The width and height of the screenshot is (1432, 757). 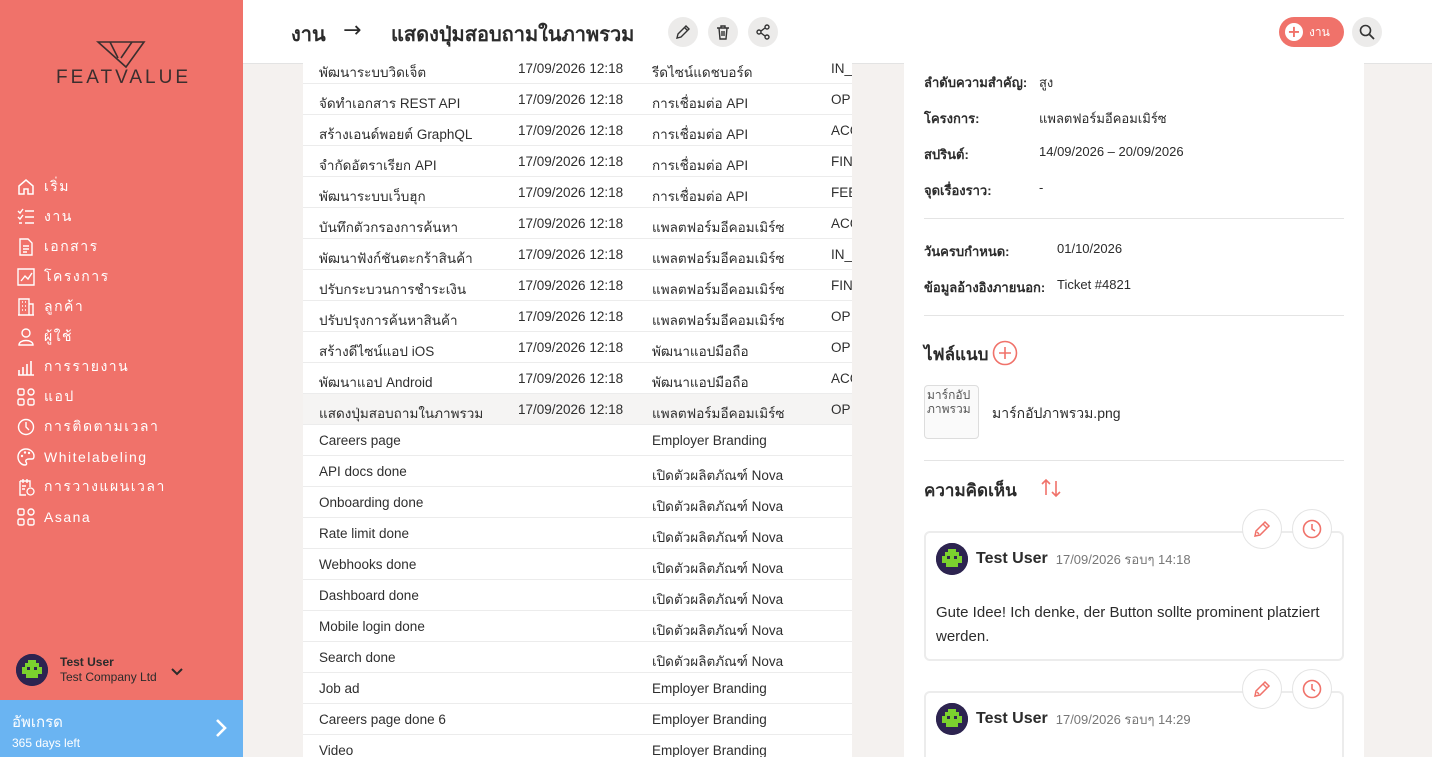 I want to click on sidebar-item-customers: ลูกค้า, so click(x=126, y=307).